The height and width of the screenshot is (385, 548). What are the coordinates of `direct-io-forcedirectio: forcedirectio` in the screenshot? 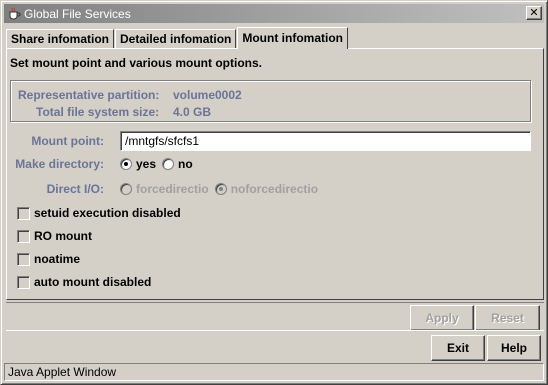 It's located at (164, 189).